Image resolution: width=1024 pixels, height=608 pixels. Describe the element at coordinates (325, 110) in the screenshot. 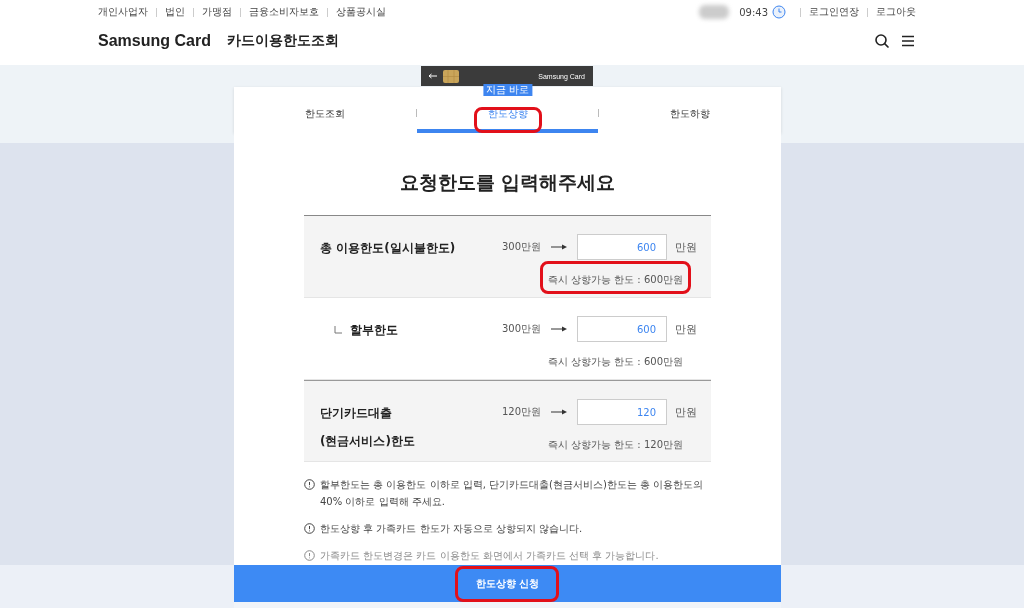

I see `tab: 한도조회` at that location.